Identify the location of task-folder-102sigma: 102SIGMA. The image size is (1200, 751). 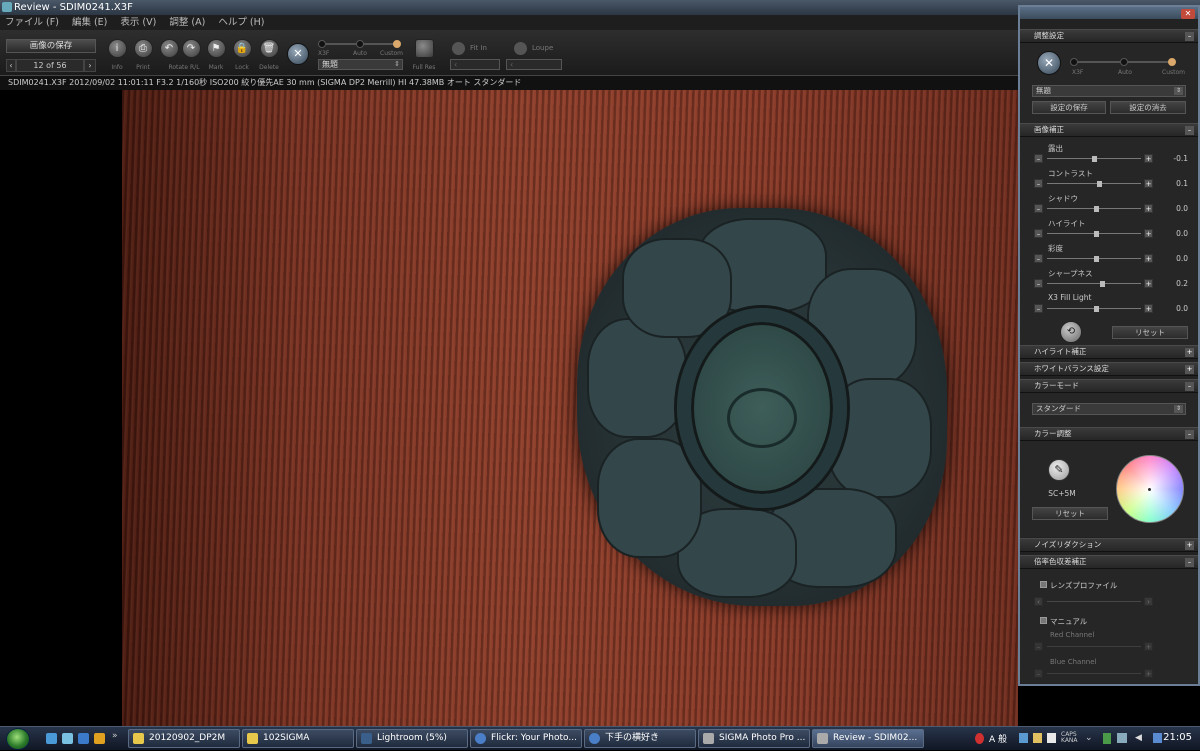
(298, 738).